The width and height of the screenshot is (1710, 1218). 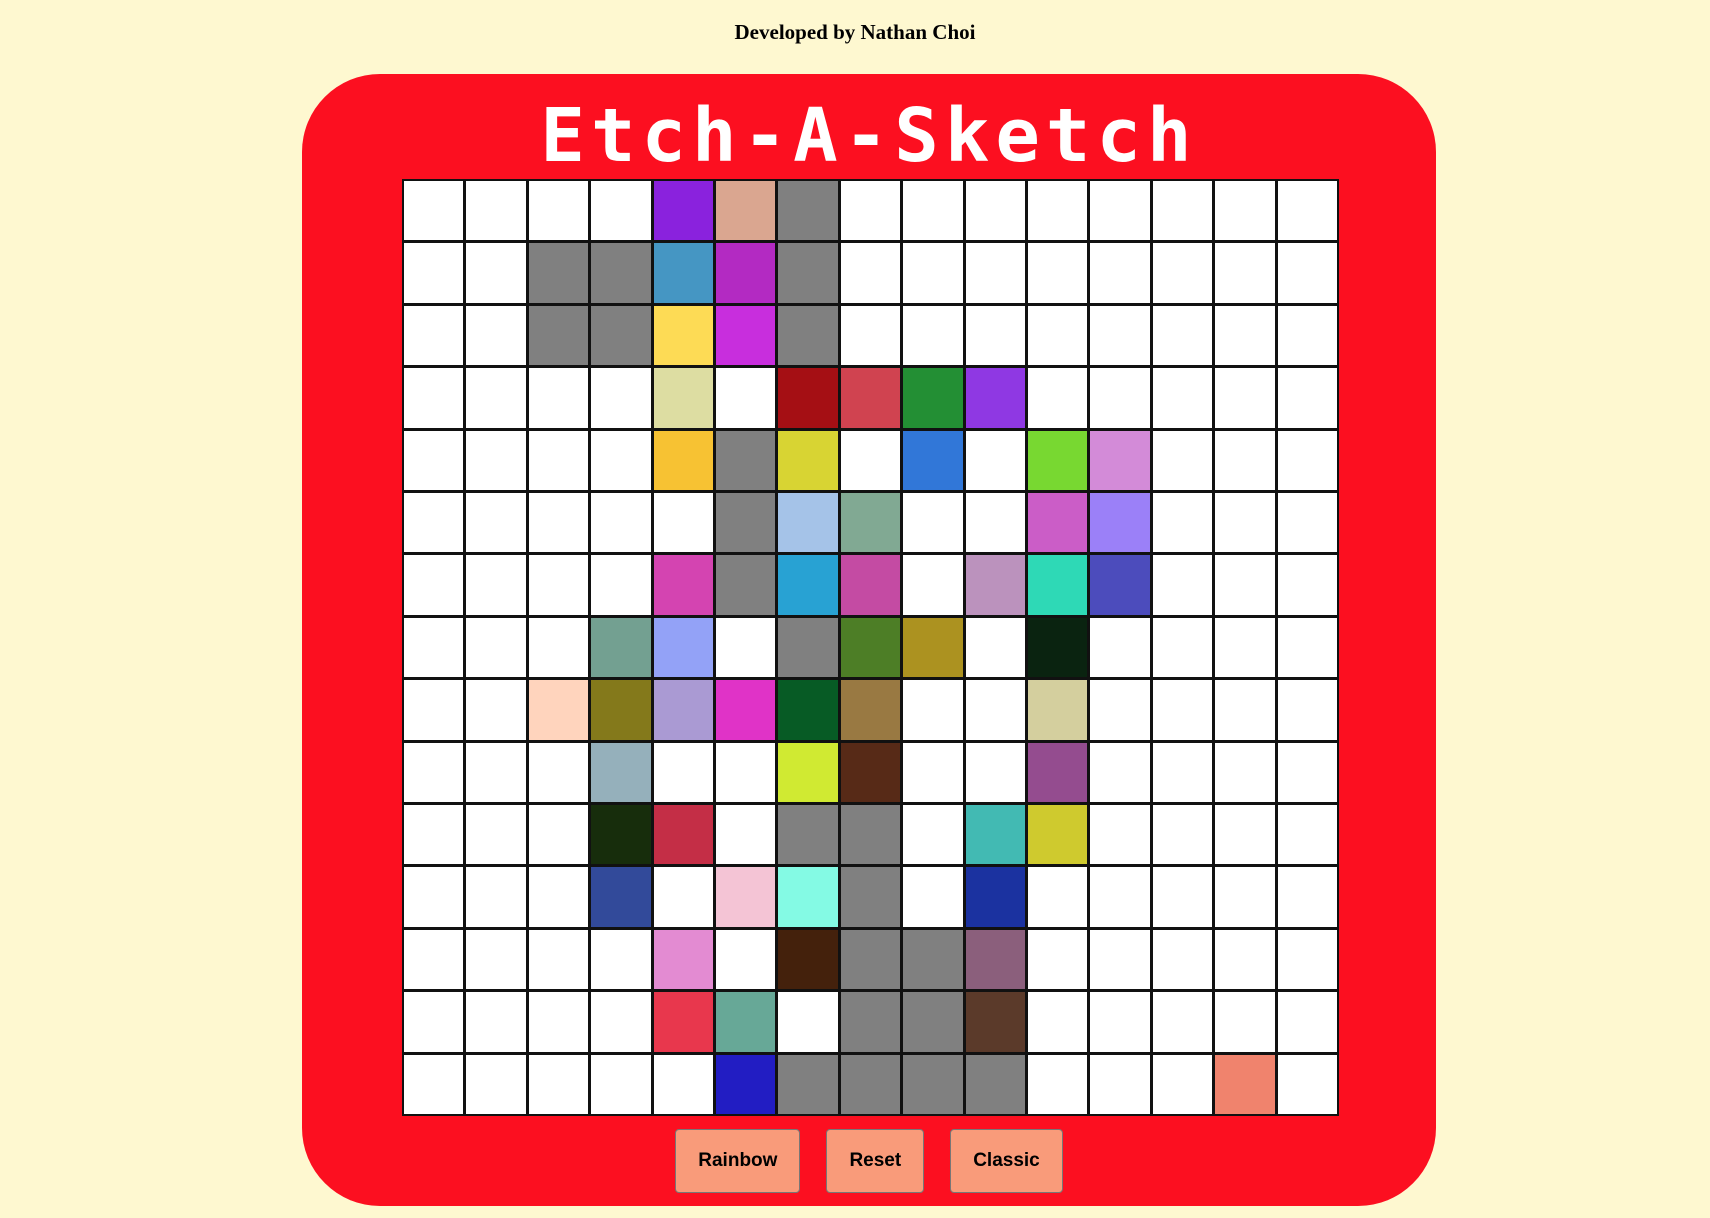 I want to click on rainbow-button: Rainbow, so click(x=738, y=1161).